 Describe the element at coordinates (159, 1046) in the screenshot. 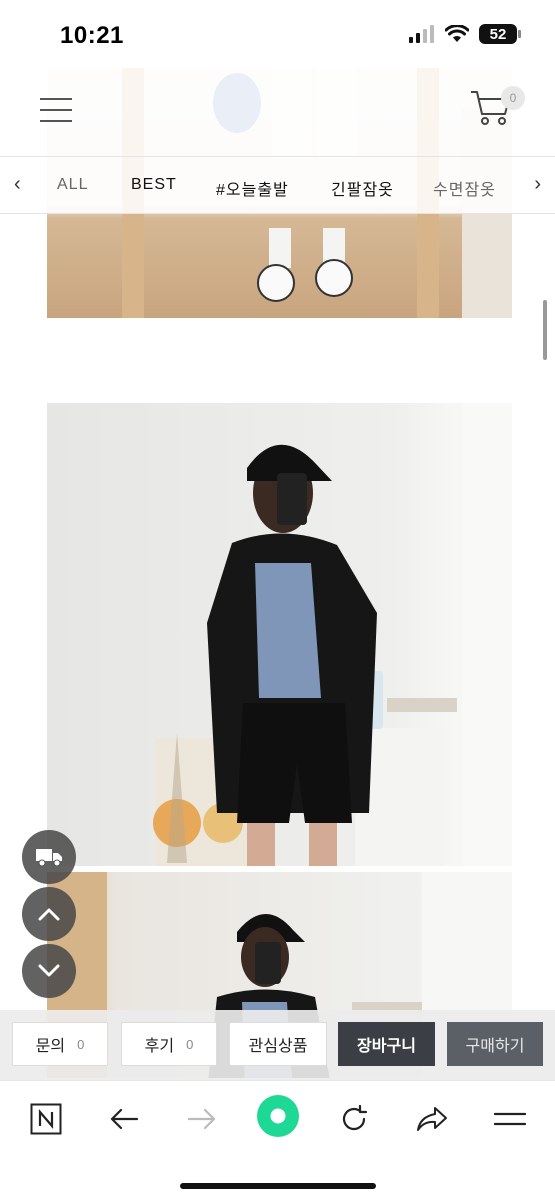

I see `review-label: 후기` at that location.